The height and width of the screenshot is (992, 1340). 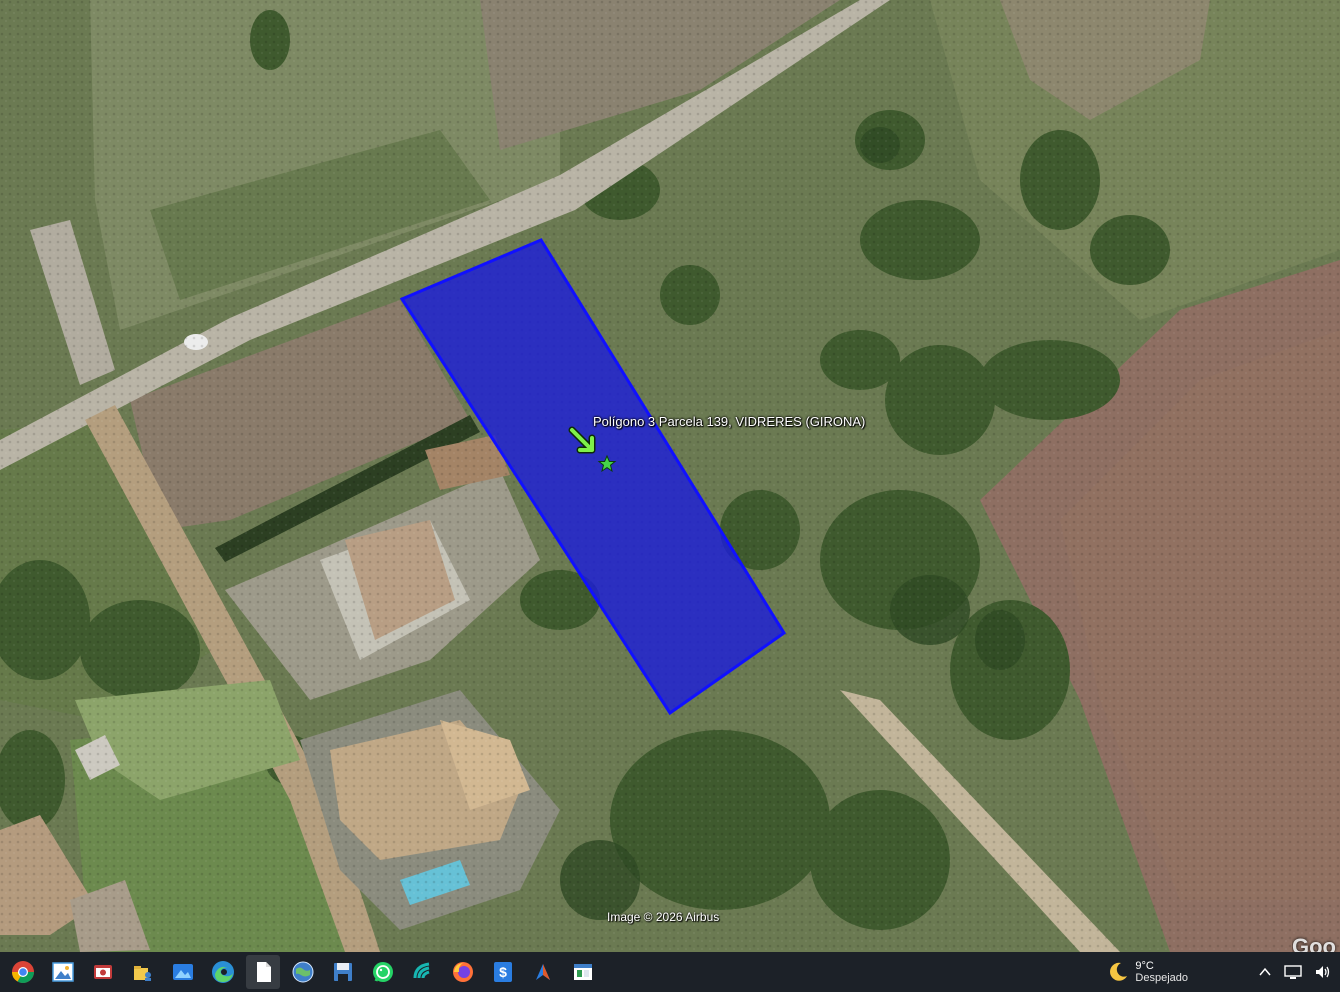 What do you see at coordinates (1161, 978) in the screenshot?
I see `weather-condition: Despejado` at bounding box center [1161, 978].